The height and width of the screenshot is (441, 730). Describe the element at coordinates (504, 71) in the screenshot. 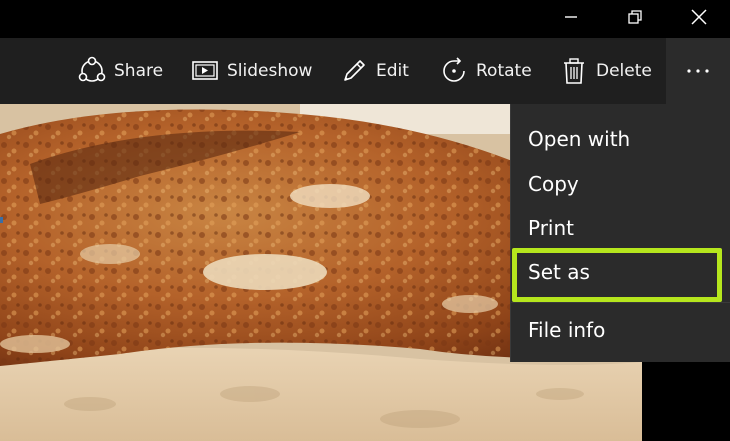

I see `rotate-label: Rotate` at that location.